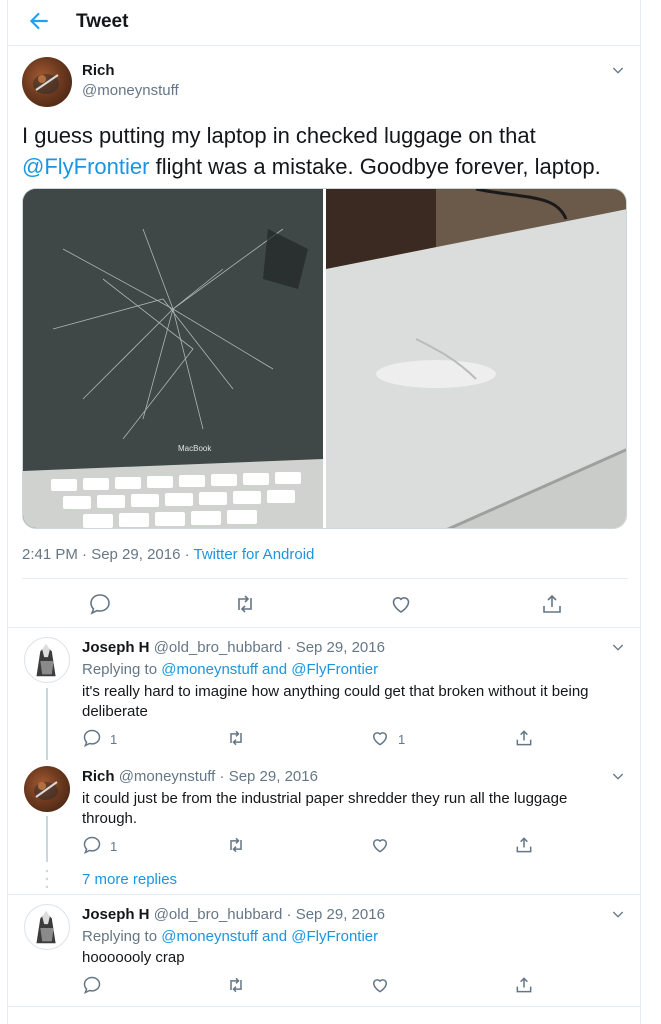 This screenshot has width=661, height=1024. I want to click on mention-link: @FlyFrontier, so click(85, 166).